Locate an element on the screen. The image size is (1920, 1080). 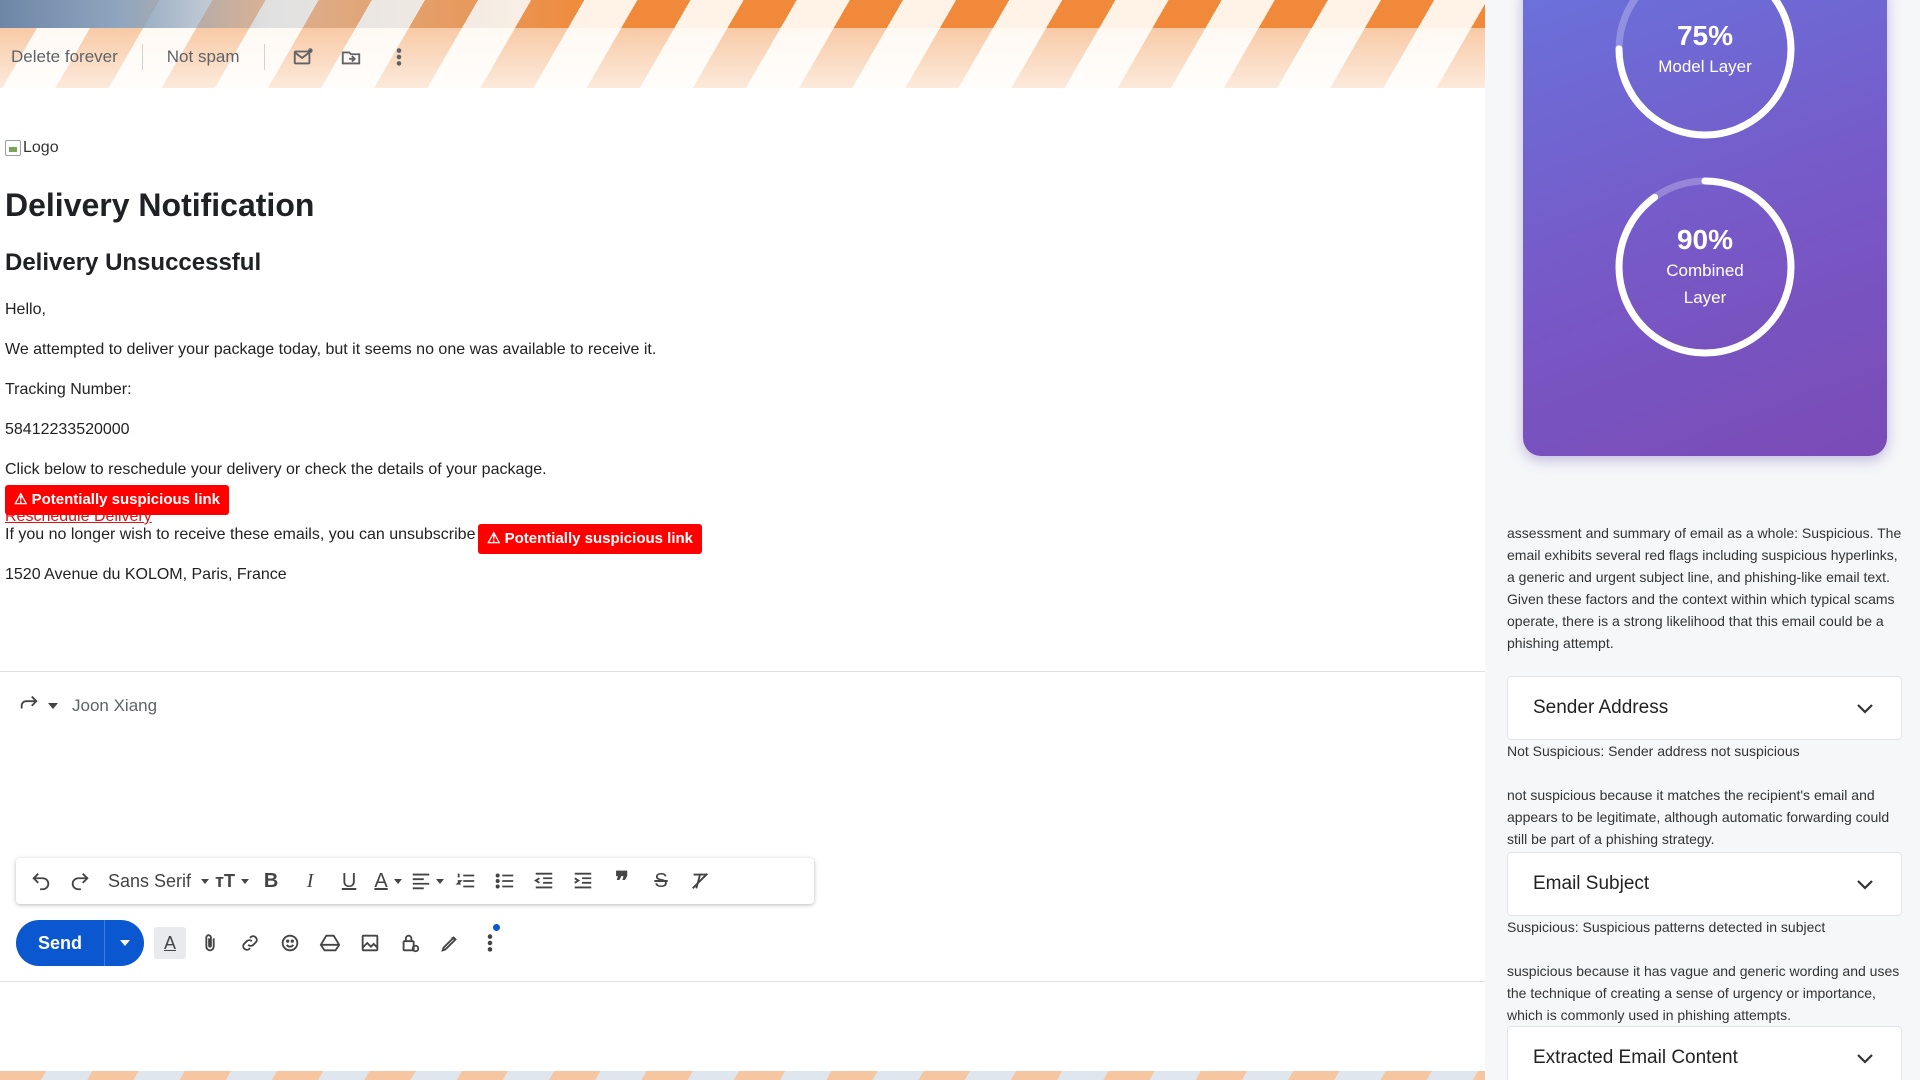
signature-icon is located at coordinates (450, 943).